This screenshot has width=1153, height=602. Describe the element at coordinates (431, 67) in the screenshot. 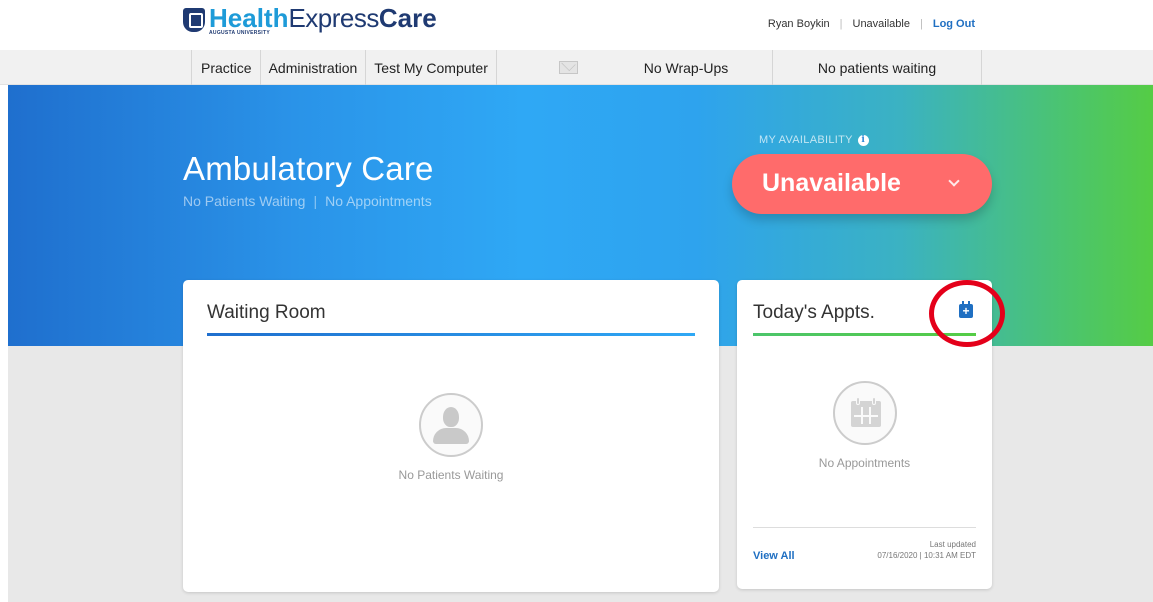

I see `nav-test-my-computer: Test My Computer` at that location.